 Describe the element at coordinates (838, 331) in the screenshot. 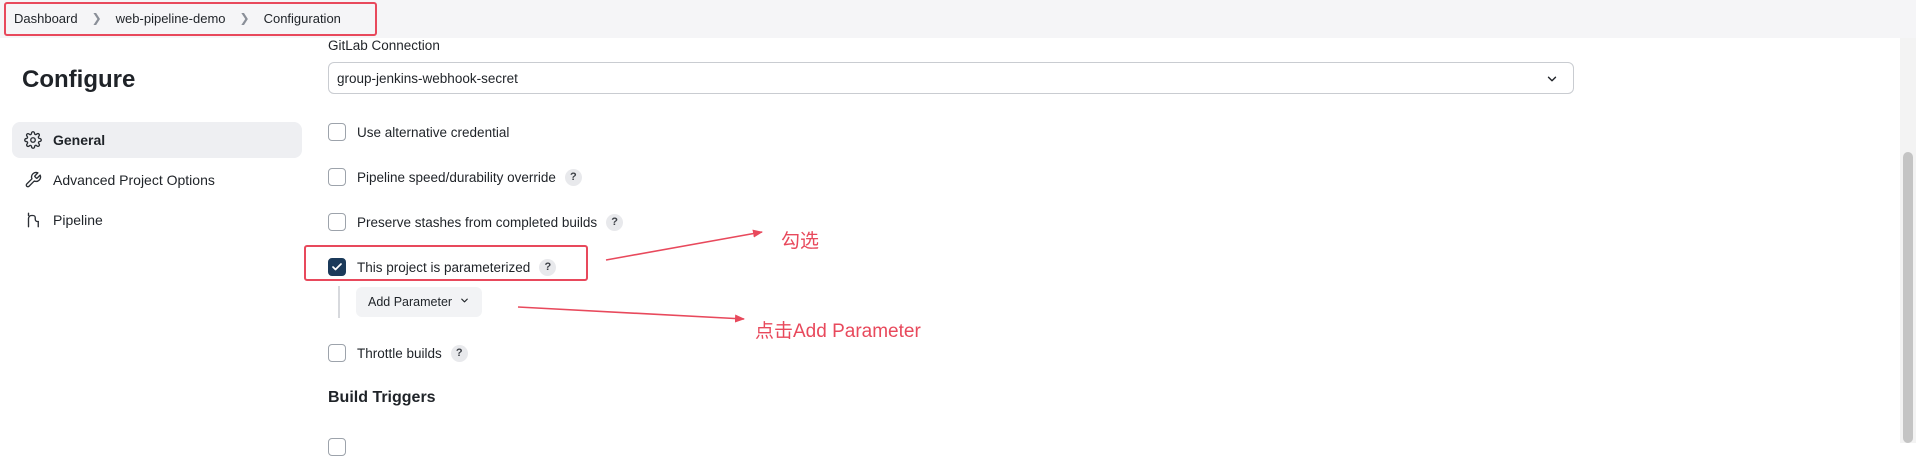

I see `annotation-click-add-parameter: 点击Add Parameter` at that location.